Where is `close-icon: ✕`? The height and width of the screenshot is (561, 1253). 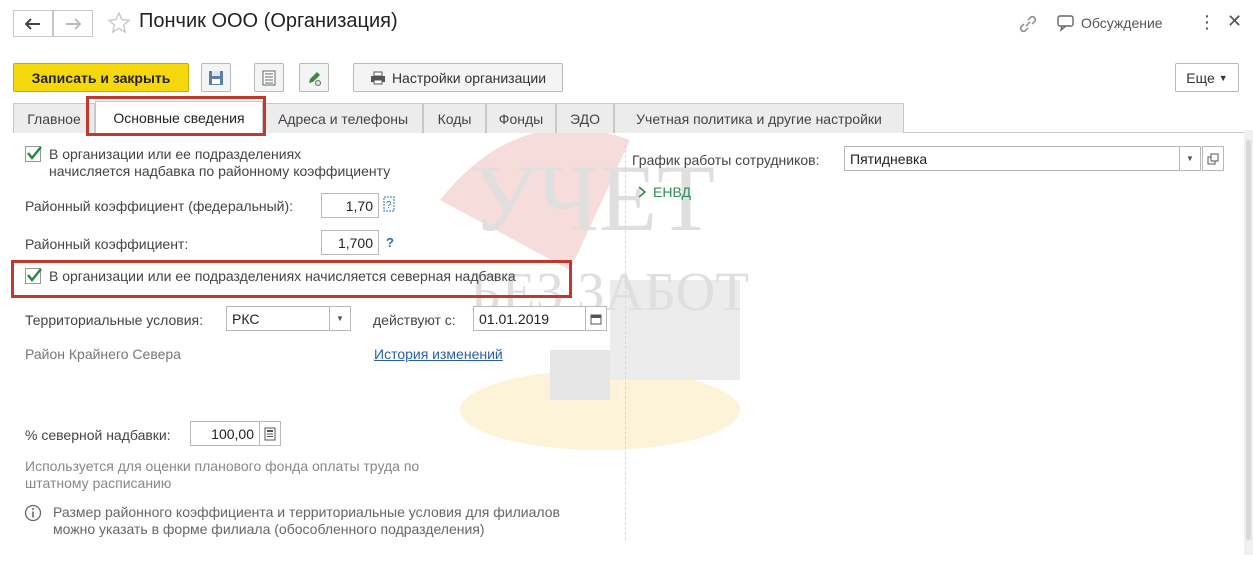 close-icon: ✕ is located at coordinates (1234, 21).